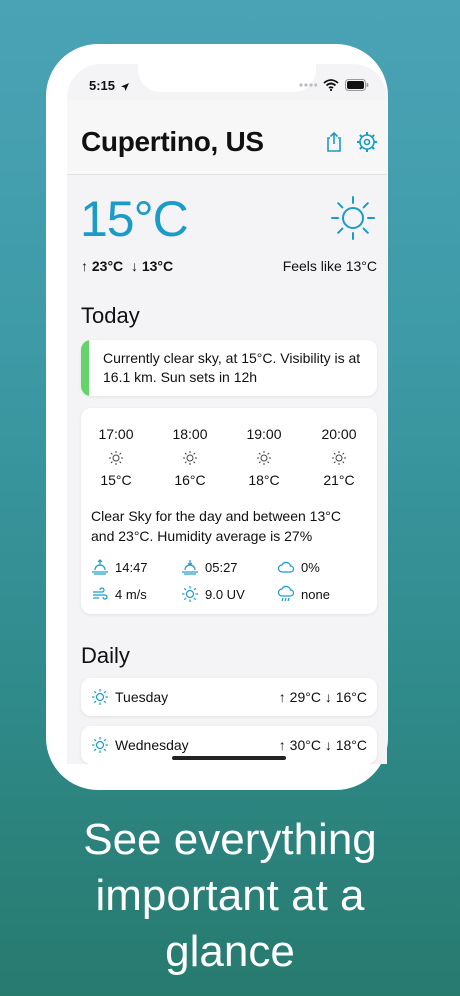 This screenshot has width=460, height=996. I want to click on cloud-cover-value: 0%, so click(310, 567).